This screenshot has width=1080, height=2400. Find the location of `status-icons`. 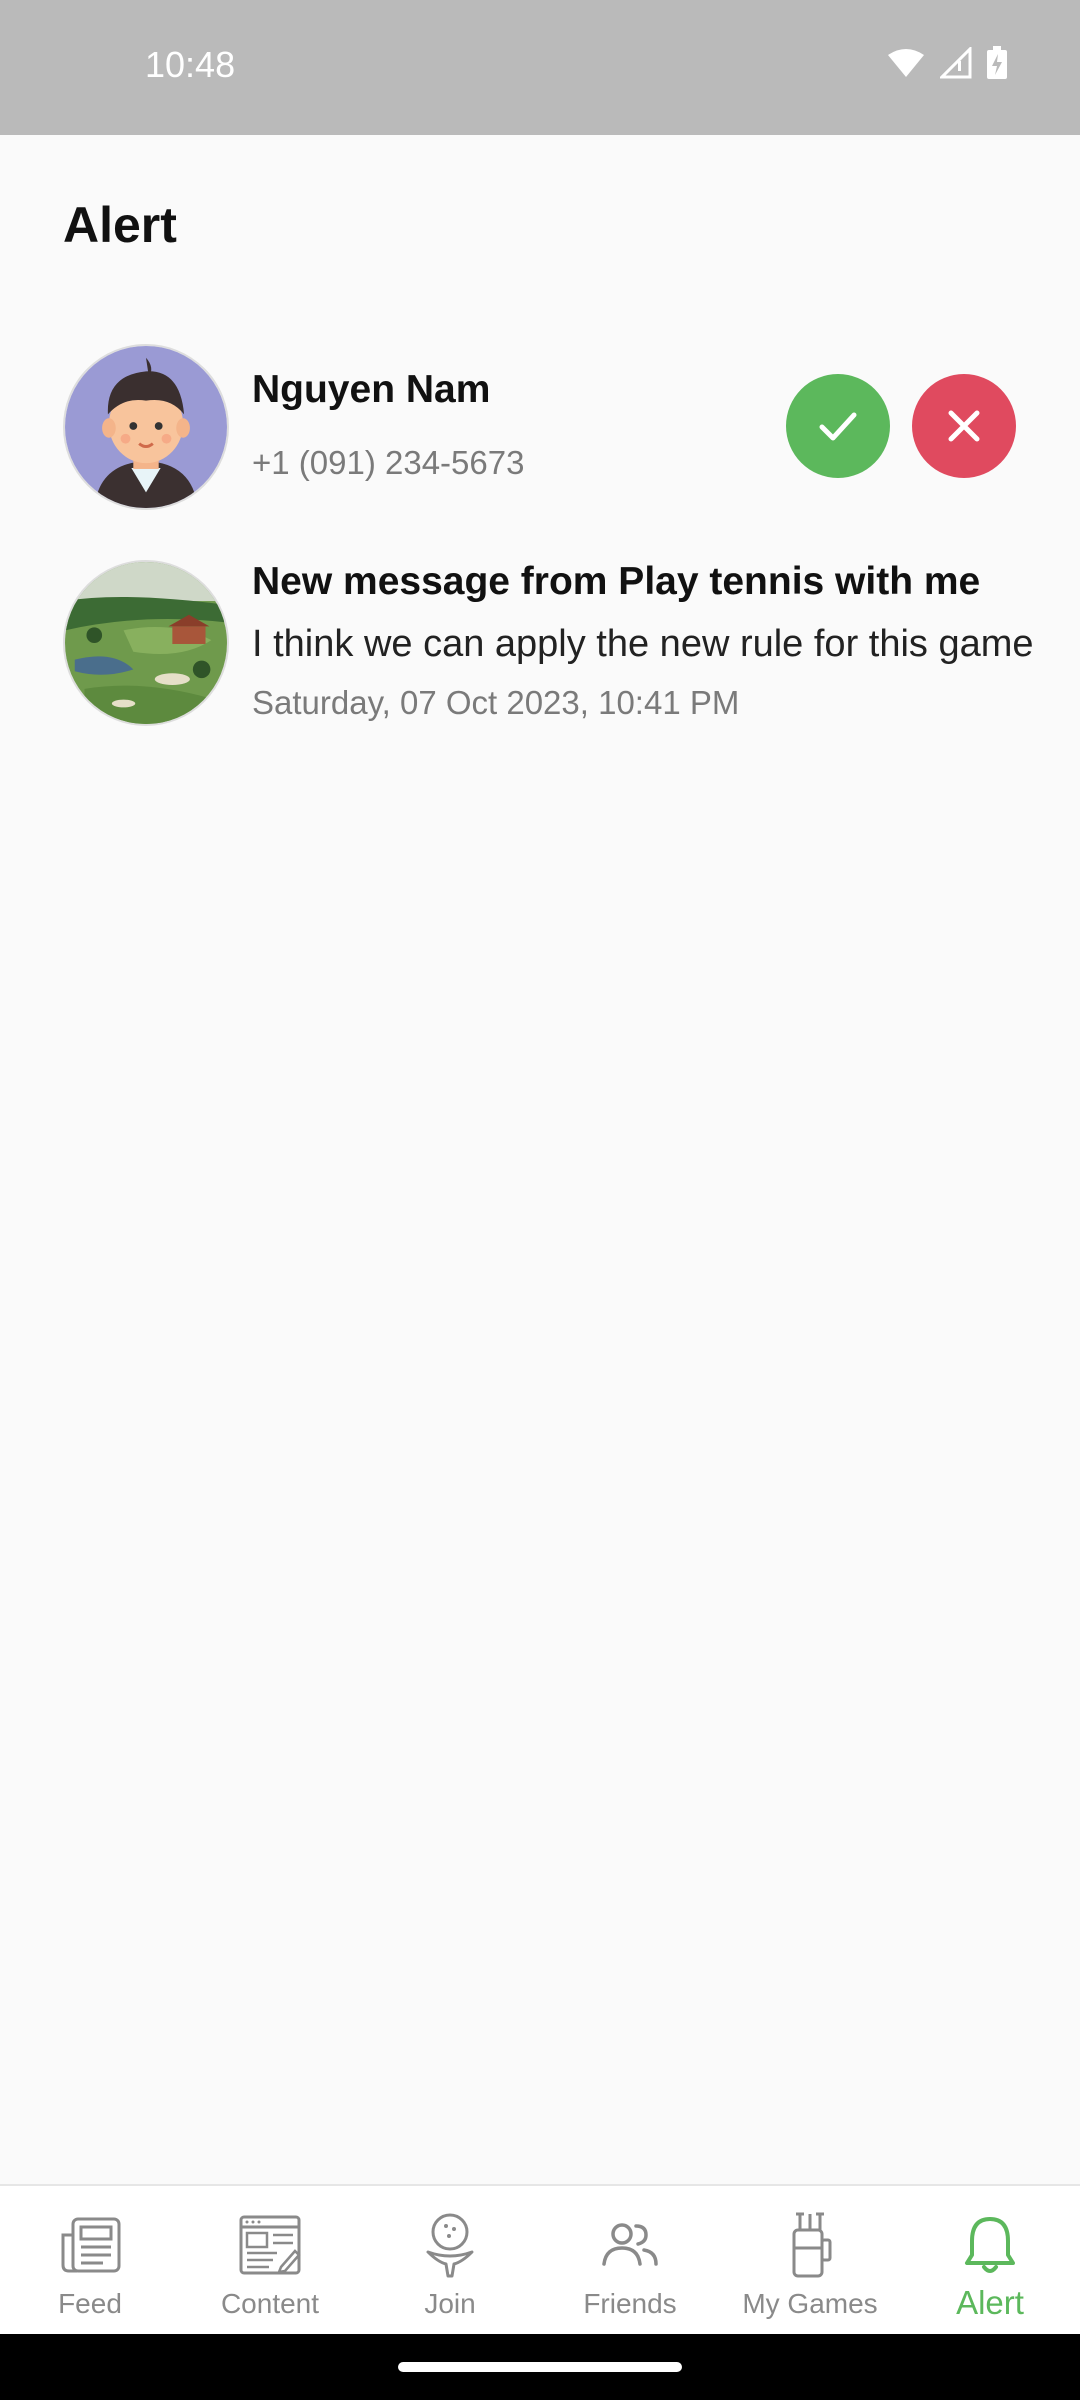

status-icons is located at coordinates (947, 63).